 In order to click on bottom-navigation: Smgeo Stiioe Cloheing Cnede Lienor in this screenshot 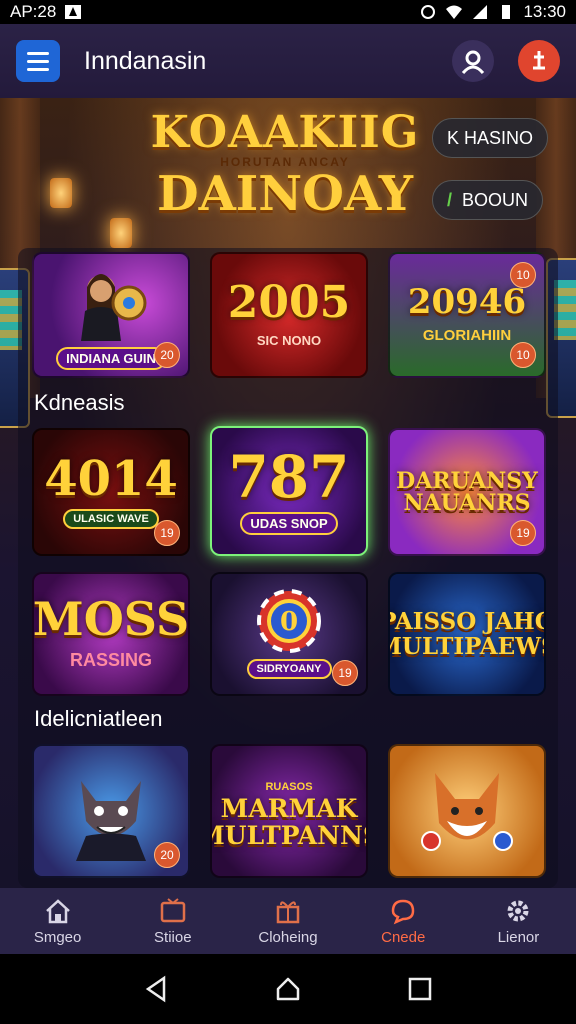, I will do `click(288, 921)`.